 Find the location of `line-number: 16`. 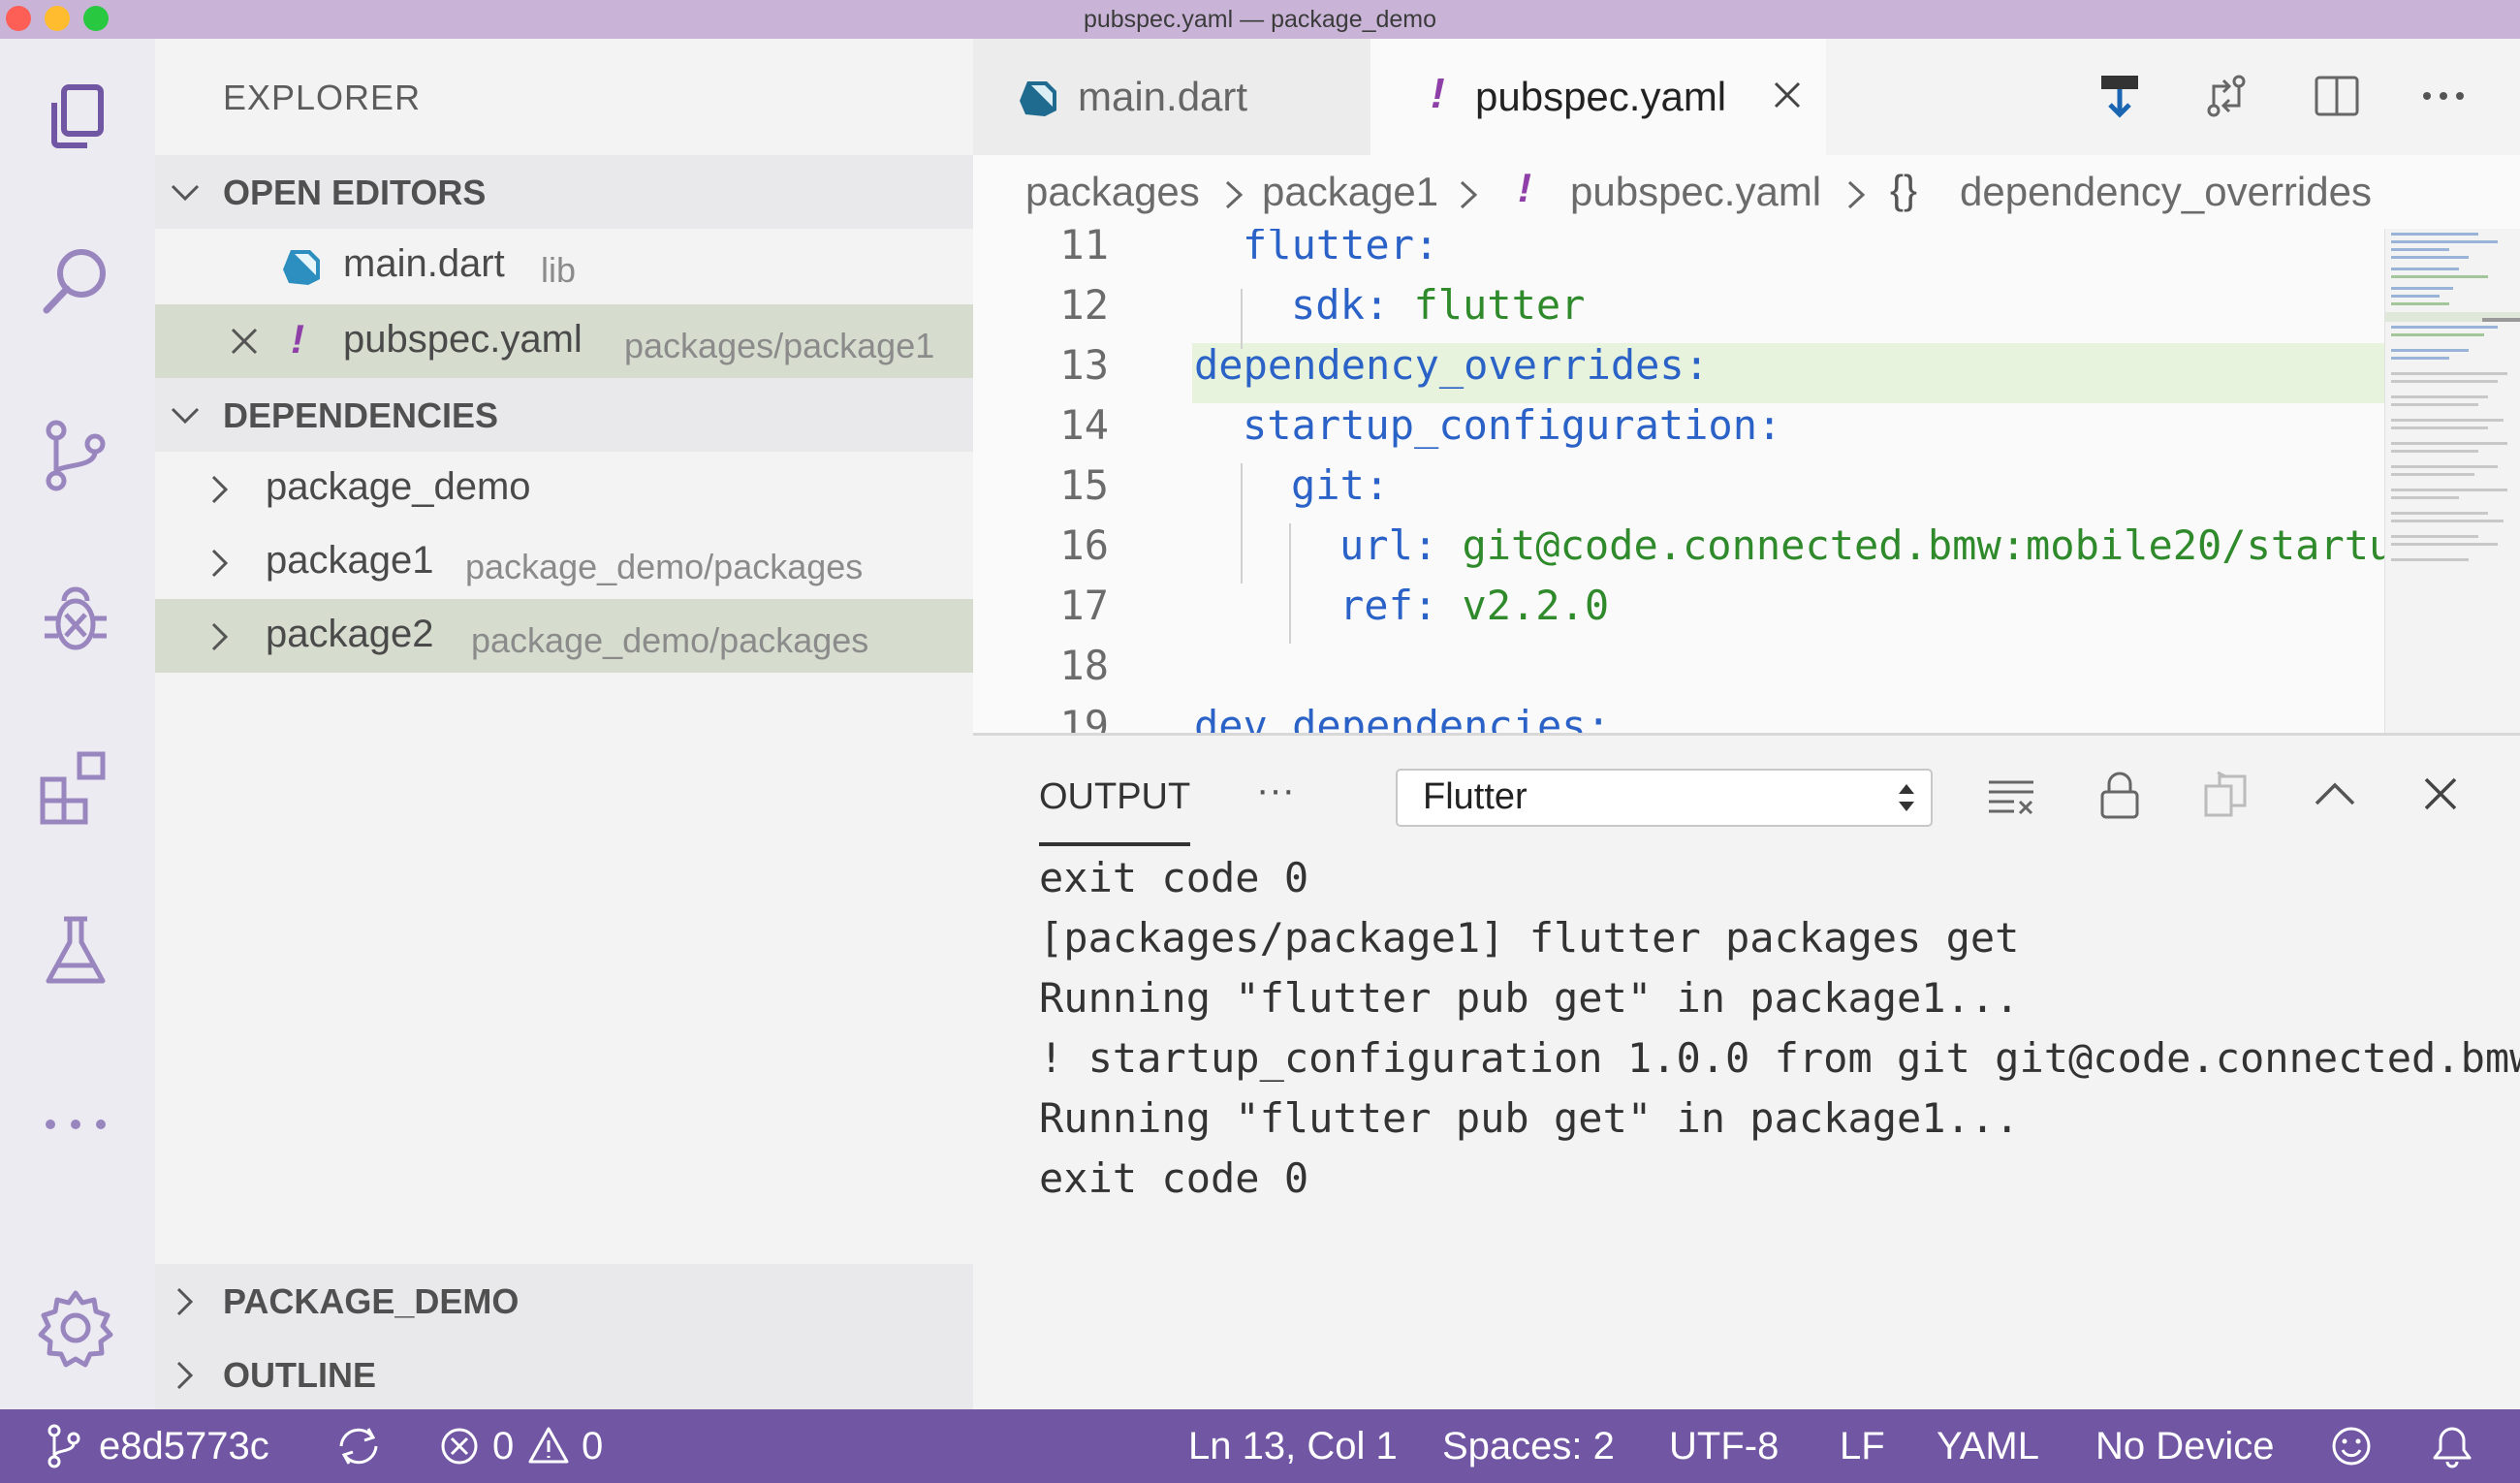

line-number: 16 is located at coordinates (1084, 545).